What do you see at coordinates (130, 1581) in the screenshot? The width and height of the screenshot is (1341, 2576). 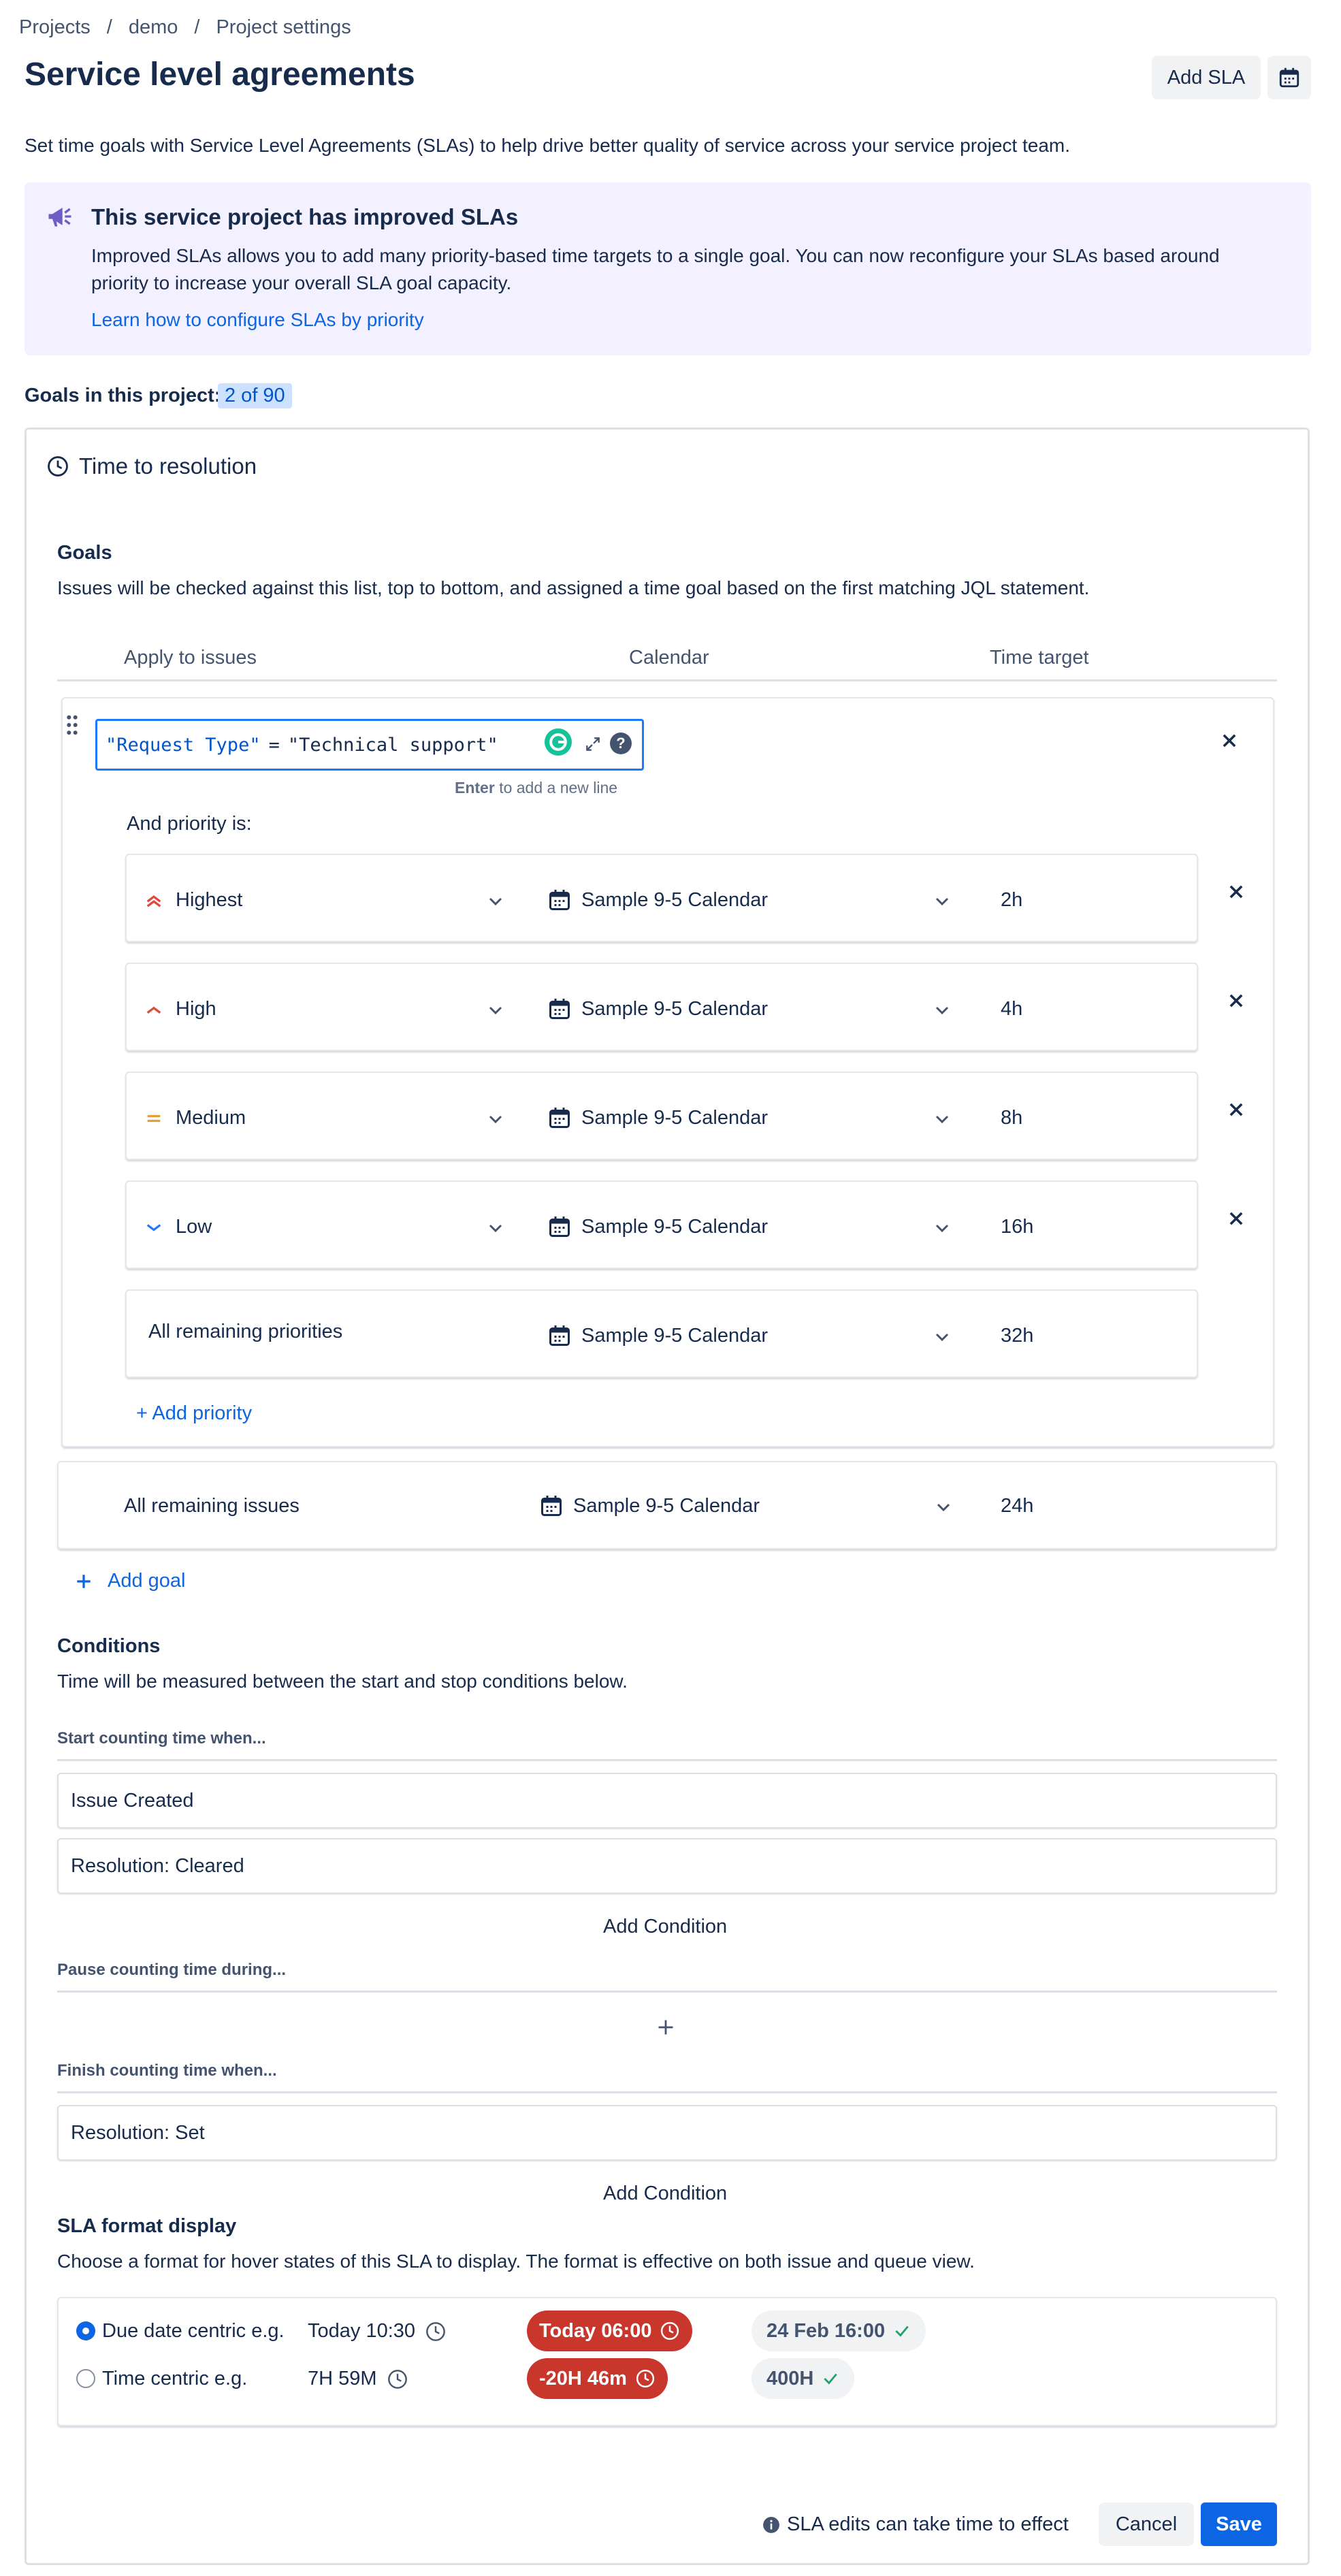 I see `add-goal-button: Add goal` at bounding box center [130, 1581].